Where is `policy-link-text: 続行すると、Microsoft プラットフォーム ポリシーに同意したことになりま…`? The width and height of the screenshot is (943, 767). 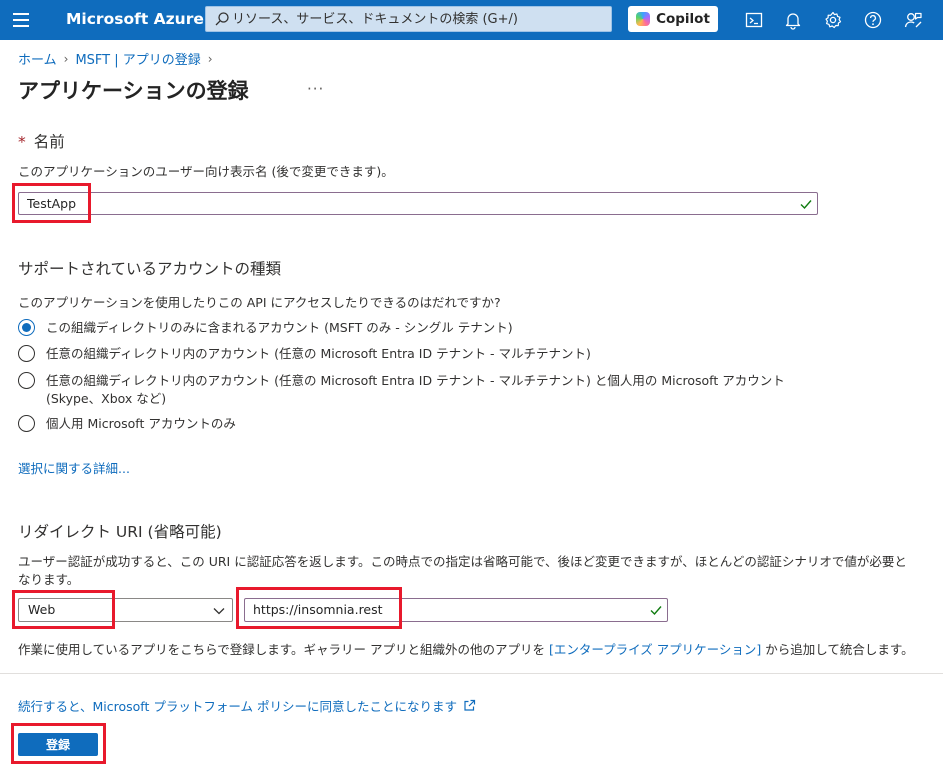
policy-link-text: 続行すると、Microsoft プラットフォーム ポリシーに同意したことになりま… is located at coordinates (237, 705).